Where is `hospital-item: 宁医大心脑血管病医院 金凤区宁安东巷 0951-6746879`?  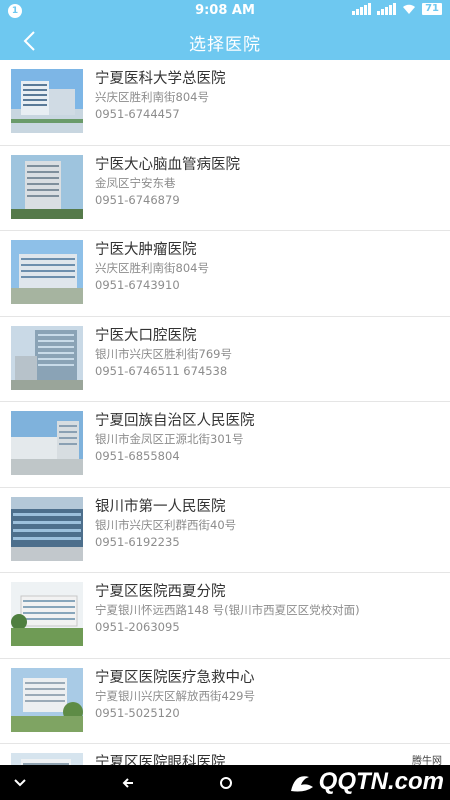
hospital-item: 宁医大心脑血管病医院 金凤区宁安东巷 0951-6746879 is located at coordinates (225, 188).